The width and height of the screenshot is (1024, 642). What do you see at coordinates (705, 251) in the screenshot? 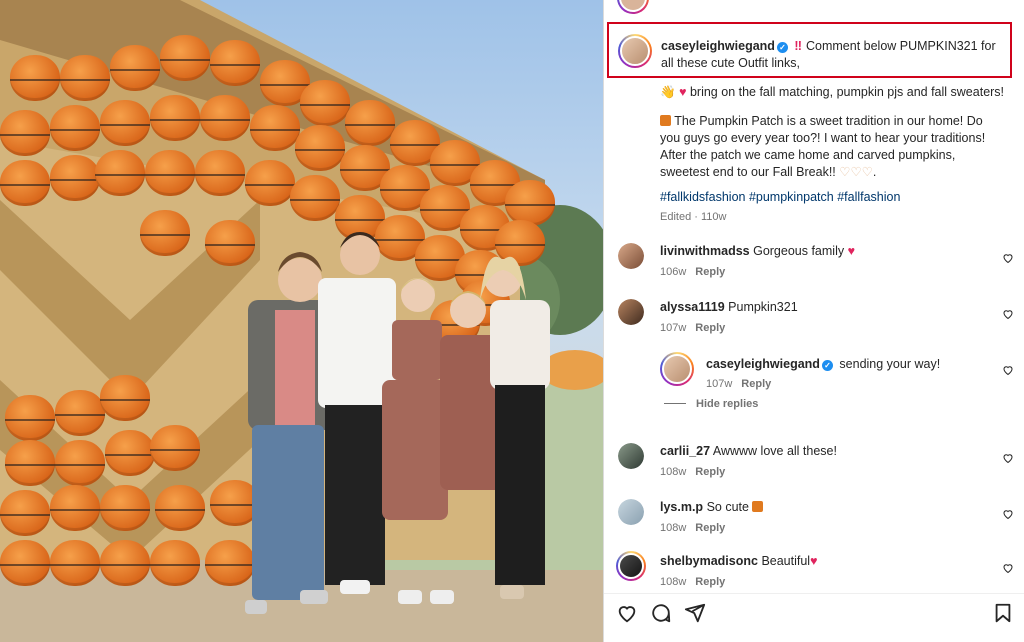
I see `comment-username: livinwithmadss` at bounding box center [705, 251].